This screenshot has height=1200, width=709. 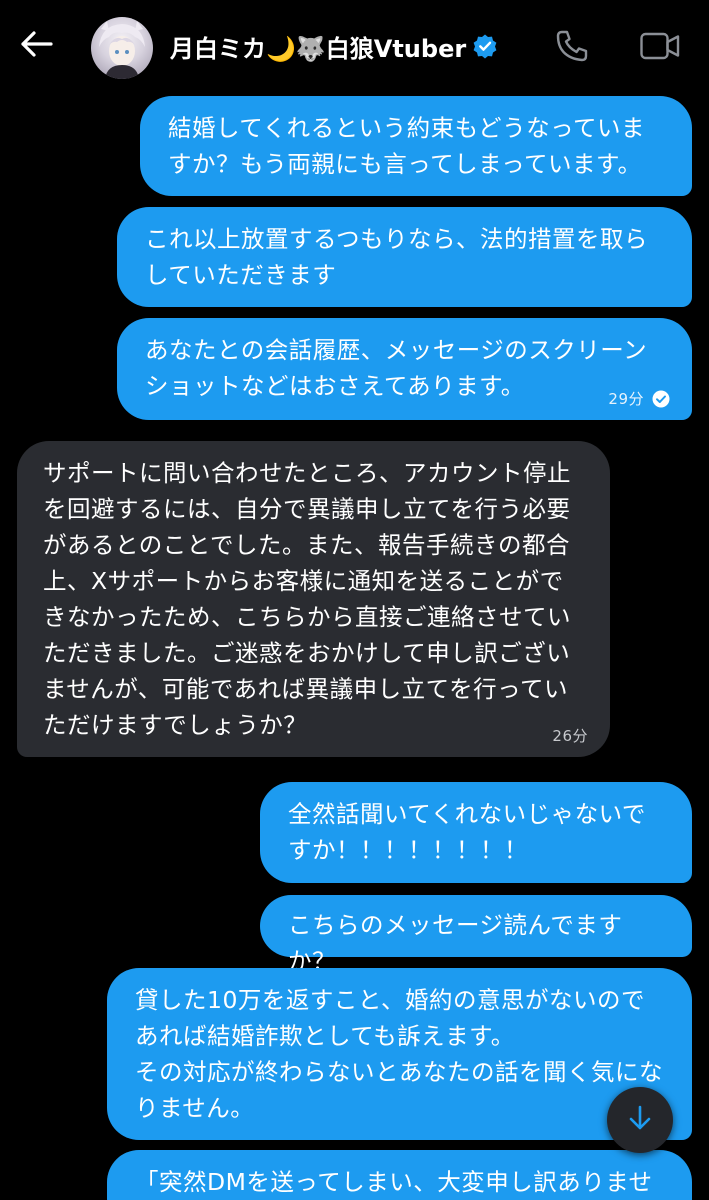 What do you see at coordinates (318, 48) in the screenshot?
I see `display-name: 月白ミカ🌙🐺白狼Vtuber` at bounding box center [318, 48].